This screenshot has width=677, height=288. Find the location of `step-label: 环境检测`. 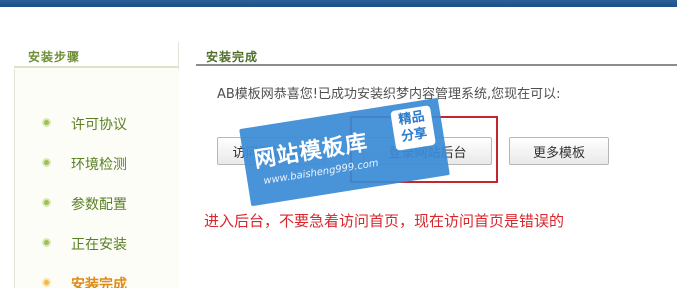

step-label: 环境检测 is located at coordinates (99, 165).